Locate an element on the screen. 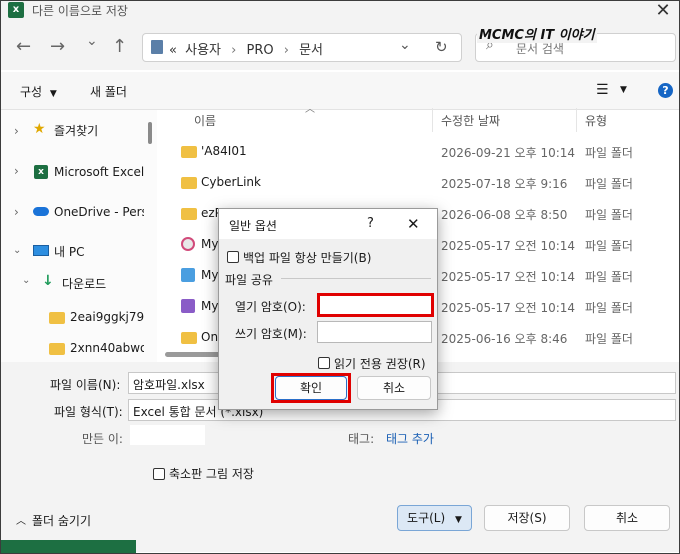  sidebar-item-folder: 2eai9ggkj79q is located at coordinates (107, 317).